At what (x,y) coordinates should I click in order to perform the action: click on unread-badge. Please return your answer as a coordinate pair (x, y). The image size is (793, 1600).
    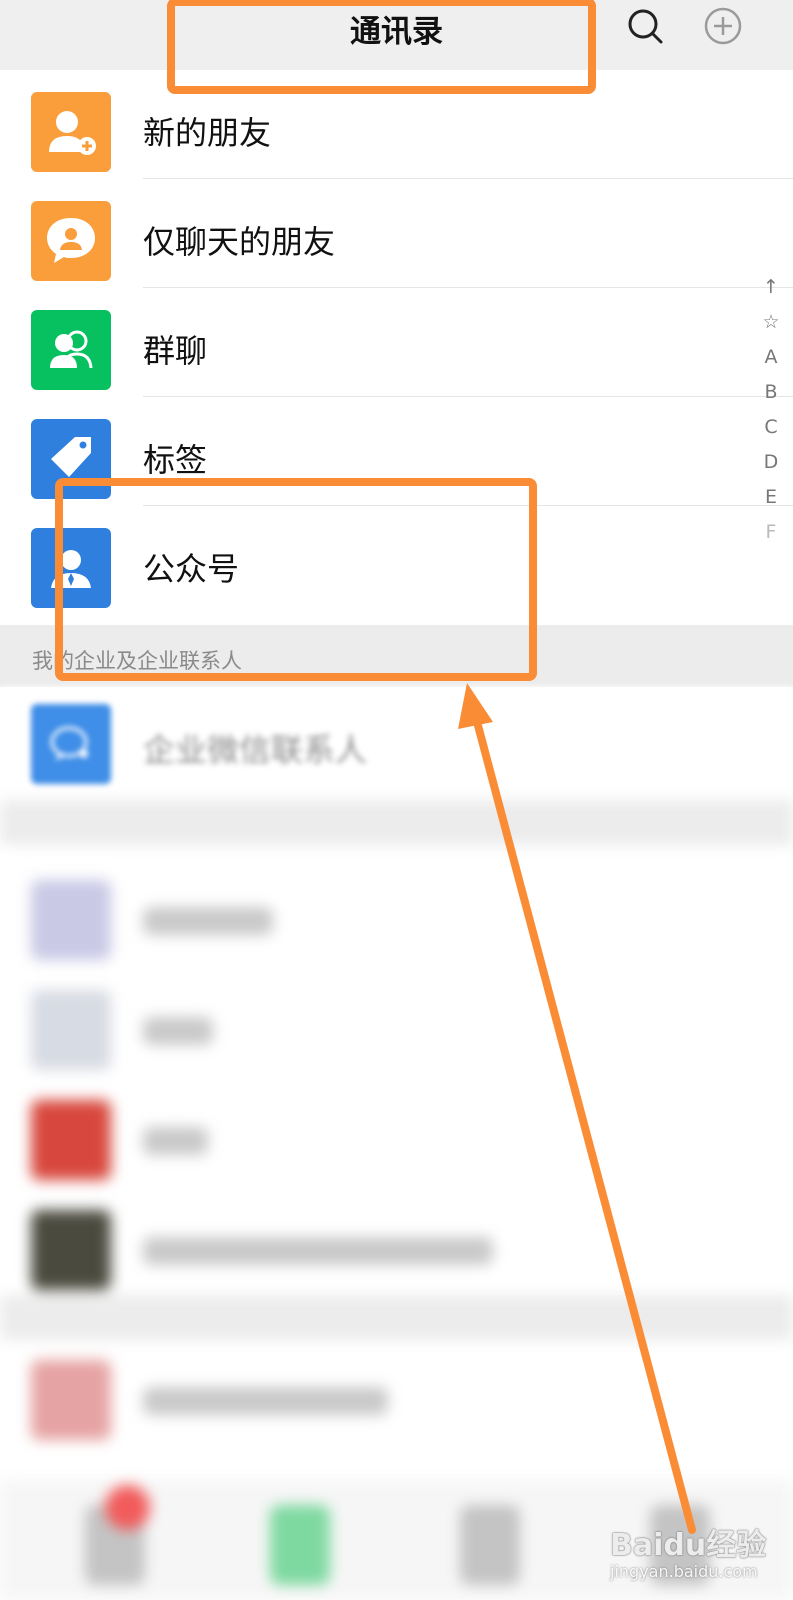
    Looking at the image, I should click on (127, 1507).